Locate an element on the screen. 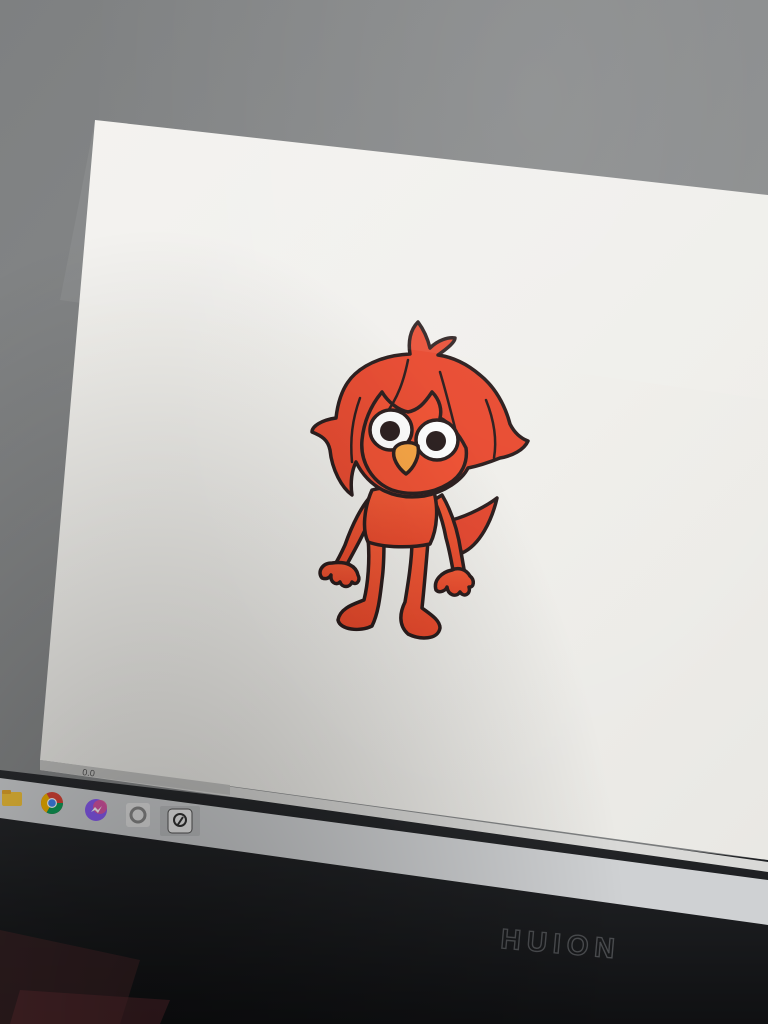  character-right-eye is located at coordinates (437, 440).